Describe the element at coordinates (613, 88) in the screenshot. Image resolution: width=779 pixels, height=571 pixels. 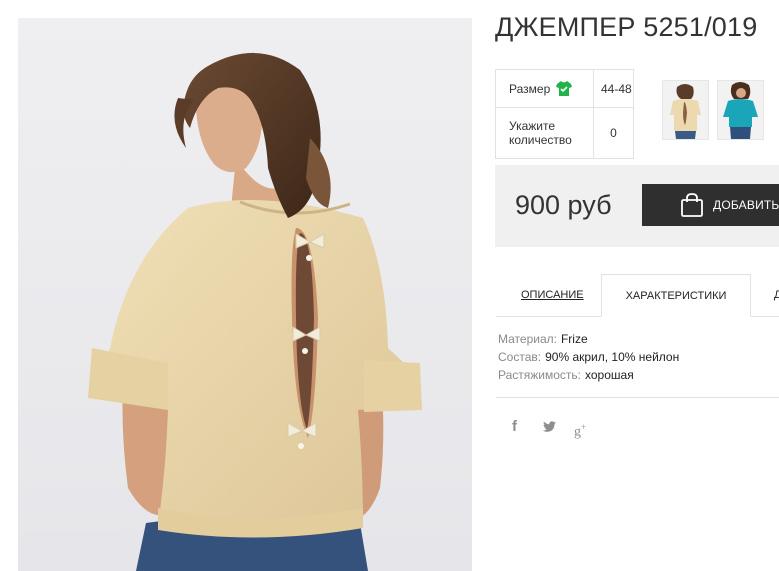
I see `size-select: 44-48` at that location.